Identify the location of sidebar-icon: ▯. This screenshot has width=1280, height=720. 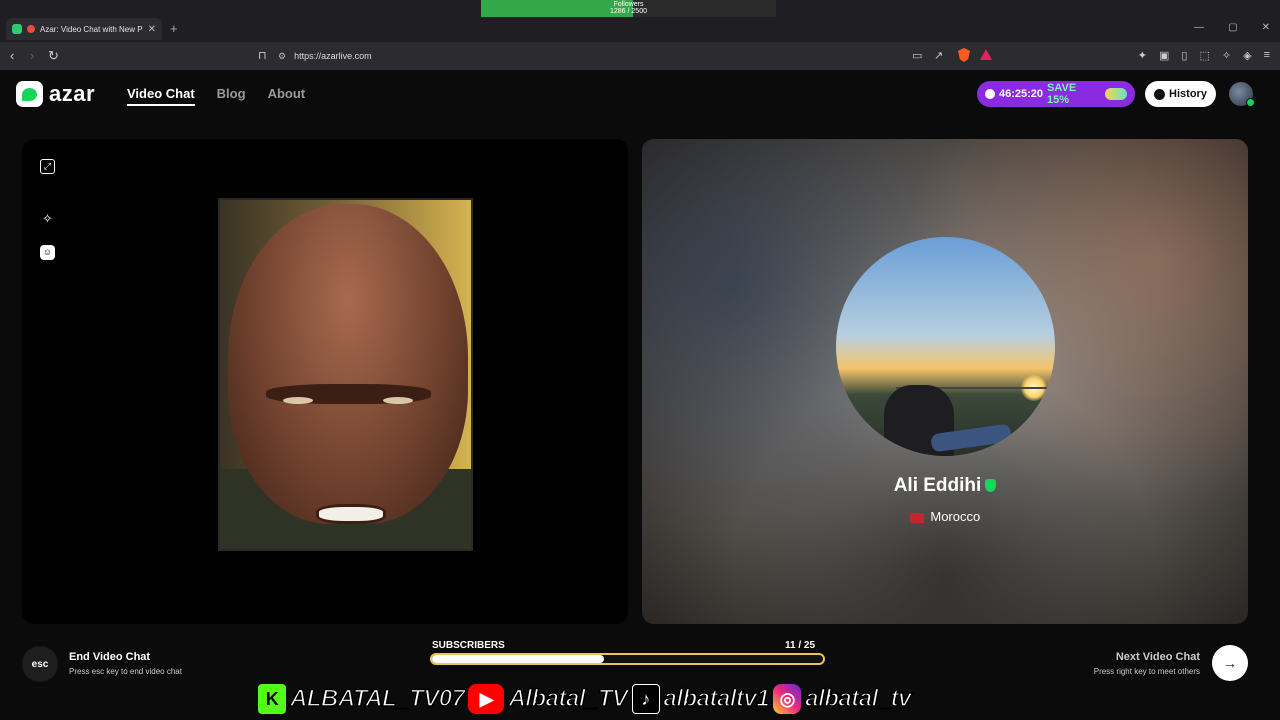
(1184, 55).